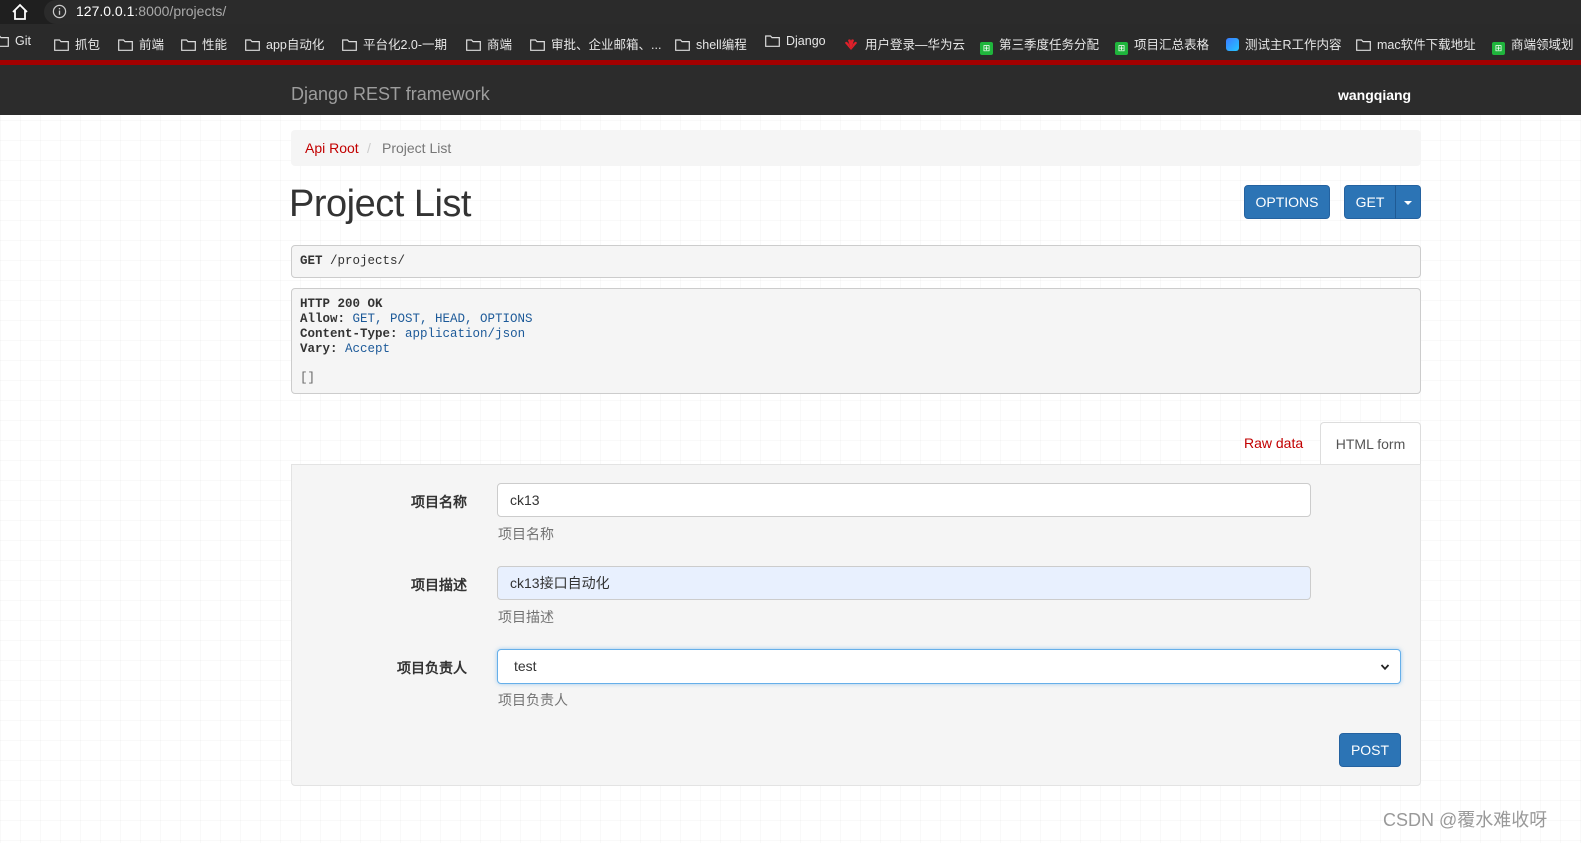 The height and width of the screenshot is (843, 1581). I want to click on breadcrumb: Api Root / Project List, so click(856, 148).